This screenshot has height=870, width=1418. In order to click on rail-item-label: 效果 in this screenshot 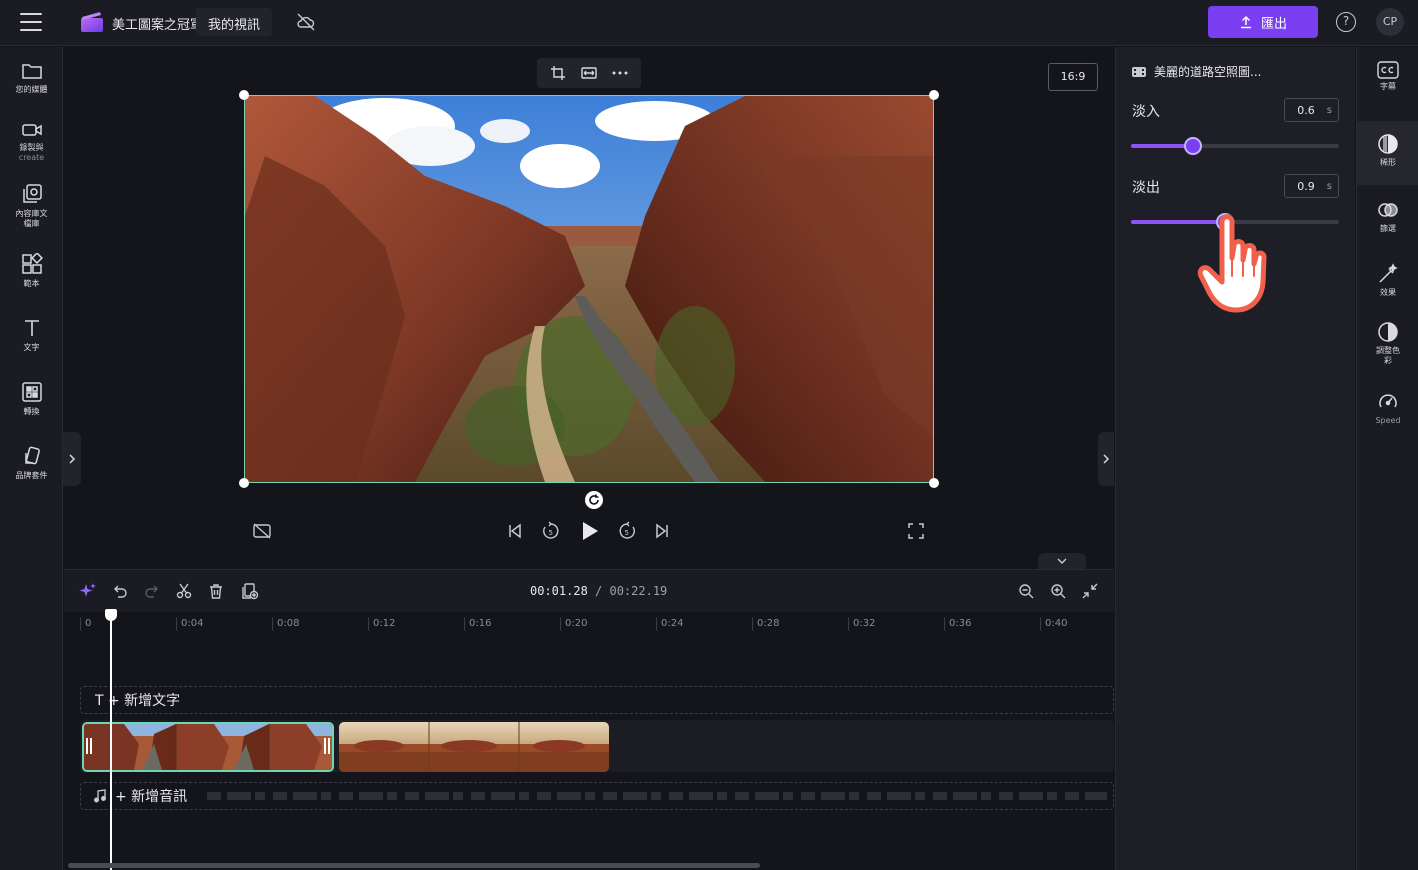, I will do `click(1388, 292)`.